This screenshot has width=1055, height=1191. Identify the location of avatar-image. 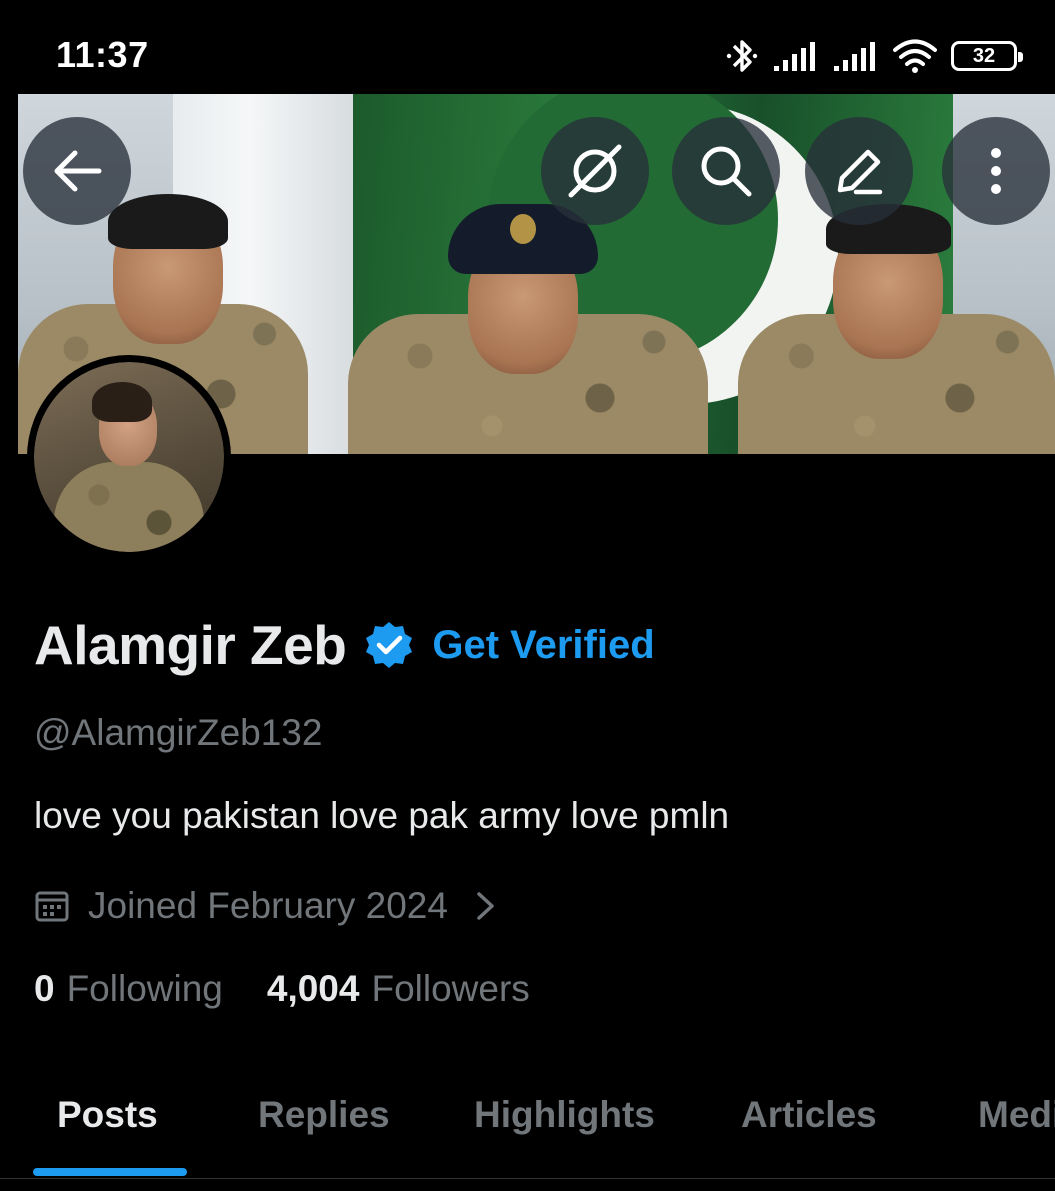
(129, 457).